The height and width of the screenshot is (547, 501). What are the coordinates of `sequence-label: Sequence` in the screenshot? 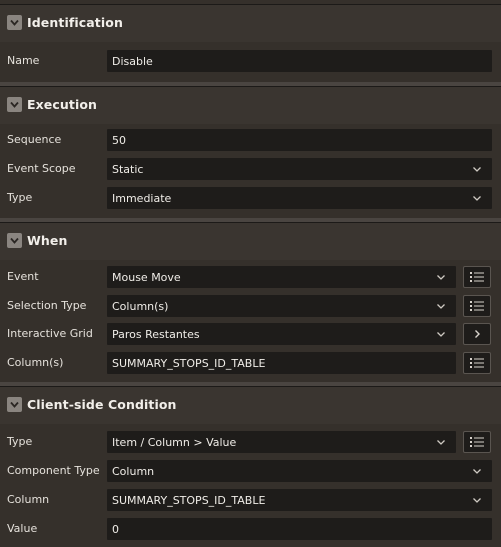 It's located at (34, 139).